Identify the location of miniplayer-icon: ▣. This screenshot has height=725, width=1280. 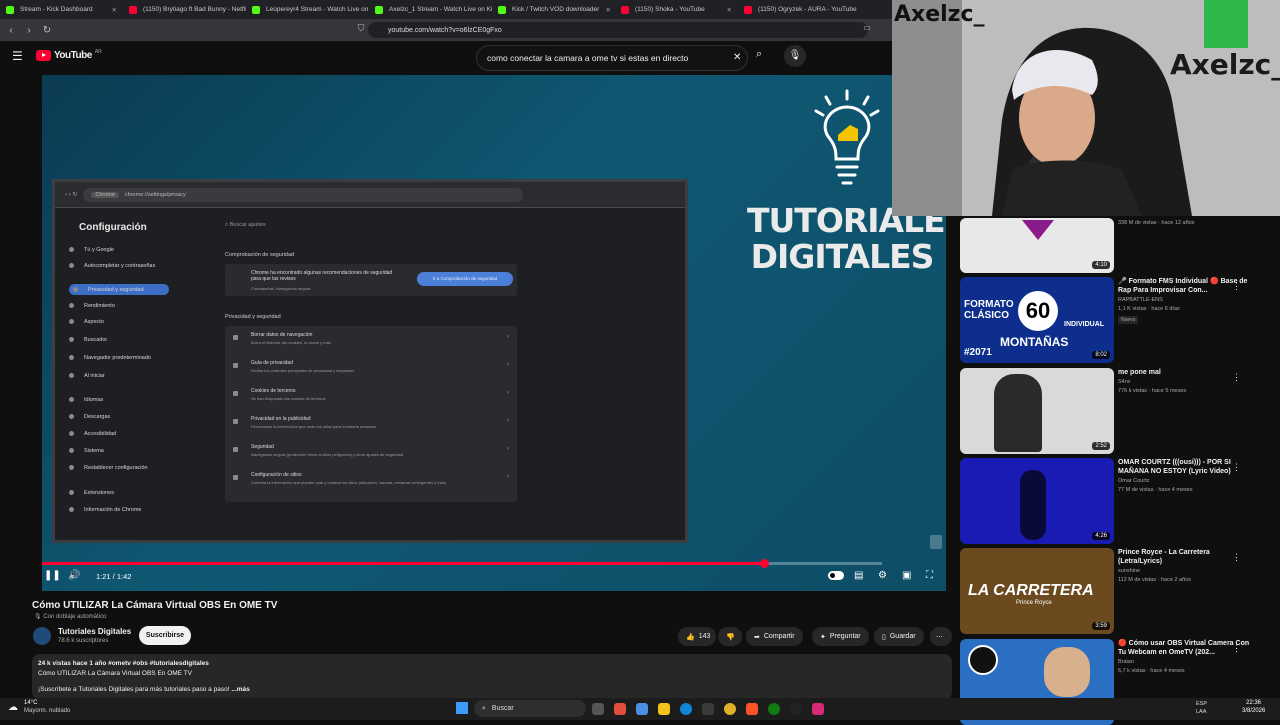
(906, 575).